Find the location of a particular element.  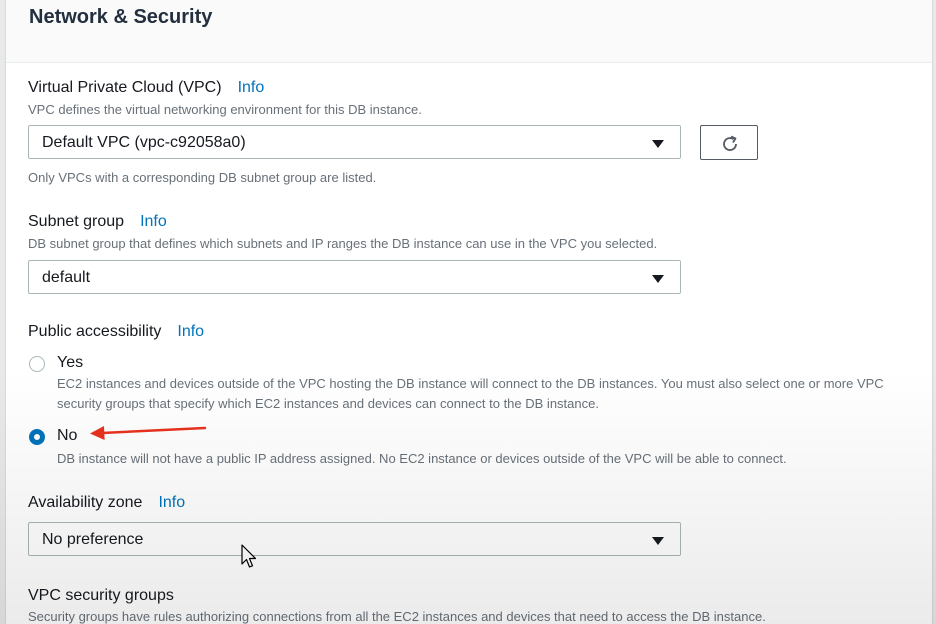

vpc-select: Default VPC (vpc-c92058a0) is located at coordinates (354, 142).